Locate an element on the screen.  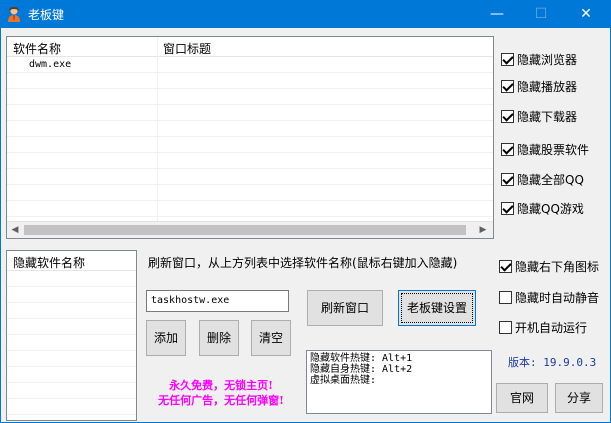
minimize-button: — is located at coordinates (497, 14).